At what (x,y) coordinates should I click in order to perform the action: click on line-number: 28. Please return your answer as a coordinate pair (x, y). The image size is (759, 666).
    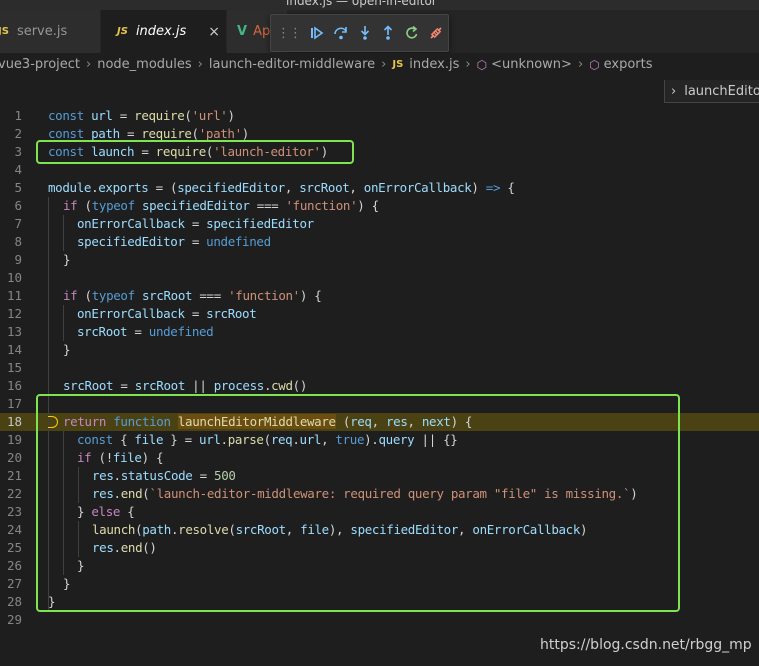
    Looking at the image, I should click on (14, 601).